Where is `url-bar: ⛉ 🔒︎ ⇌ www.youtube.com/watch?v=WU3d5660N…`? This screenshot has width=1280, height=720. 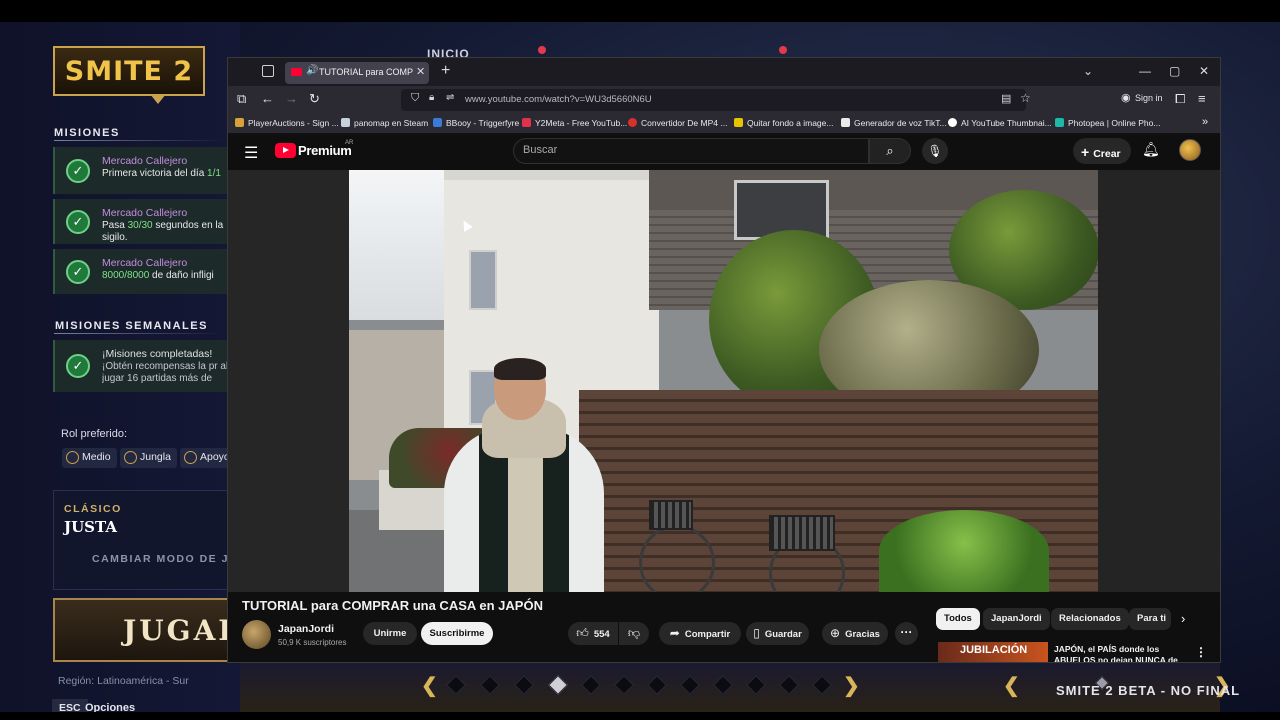 url-bar: ⛉ 🔒︎ ⇌ www.youtube.com/watch?v=WU3d5660N… is located at coordinates (716, 100).